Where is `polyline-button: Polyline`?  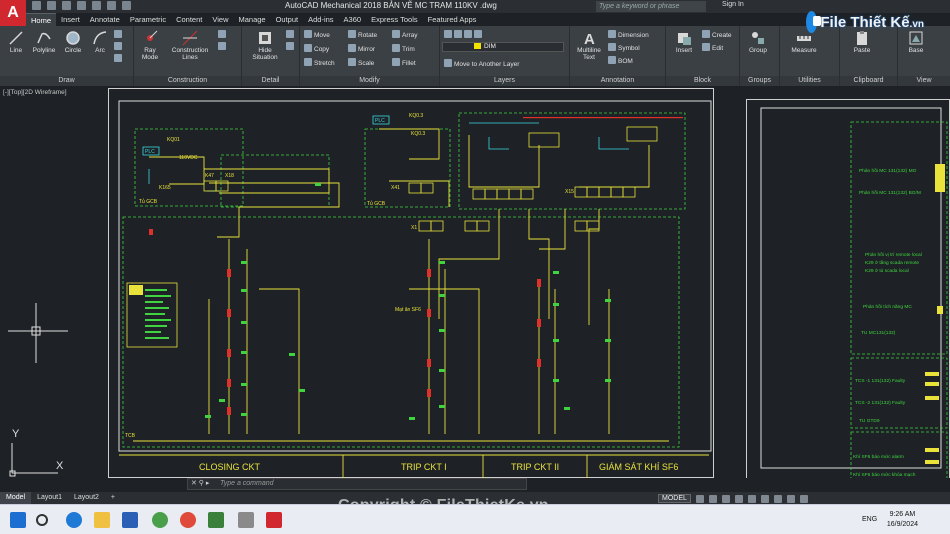 polyline-button: Polyline is located at coordinates (44, 42).